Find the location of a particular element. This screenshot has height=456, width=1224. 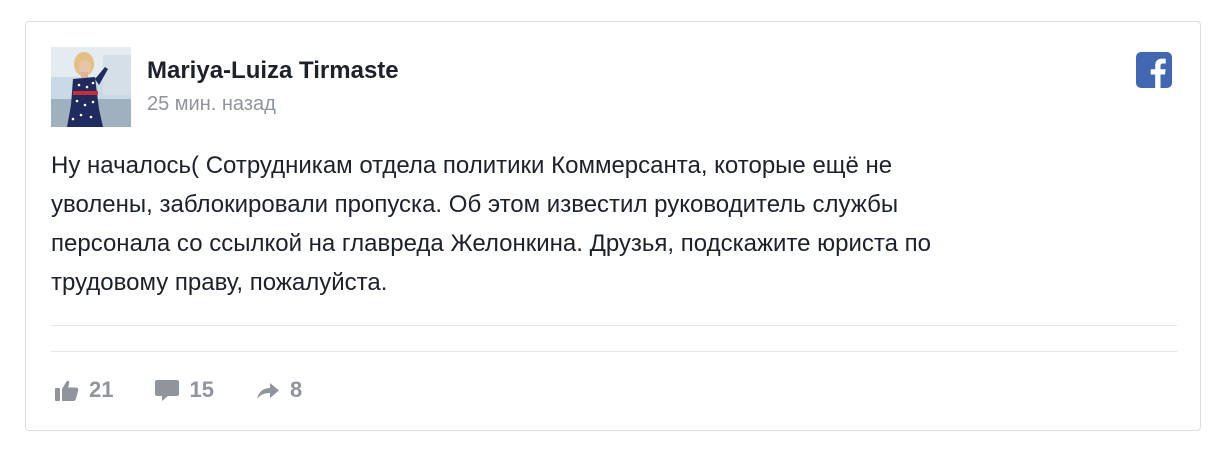

share-arrow-icon is located at coordinates (268, 390).